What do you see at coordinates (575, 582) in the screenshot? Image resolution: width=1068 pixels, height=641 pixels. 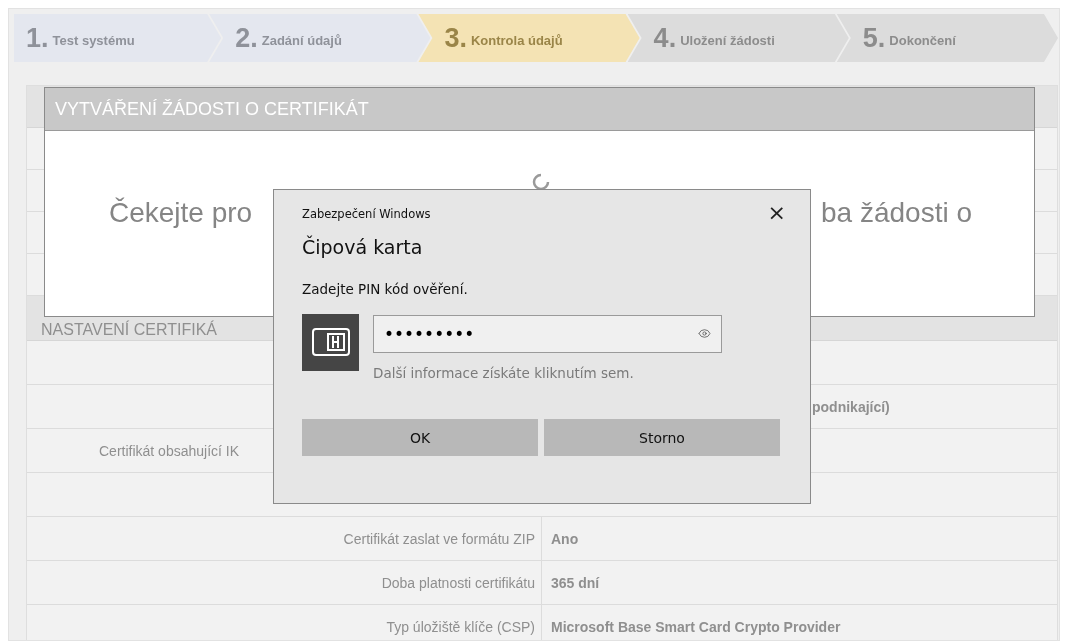 I see `field-value: 365 dní` at bounding box center [575, 582].